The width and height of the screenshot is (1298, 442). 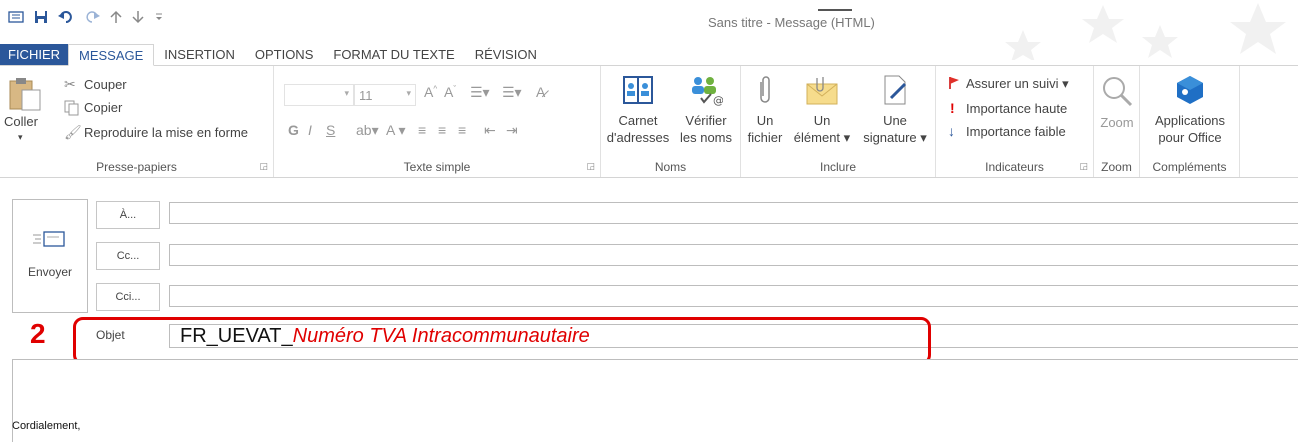 What do you see at coordinates (46, 426) in the screenshot?
I see `body-signature-text: Cordialement,` at bounding box center [46, 426].